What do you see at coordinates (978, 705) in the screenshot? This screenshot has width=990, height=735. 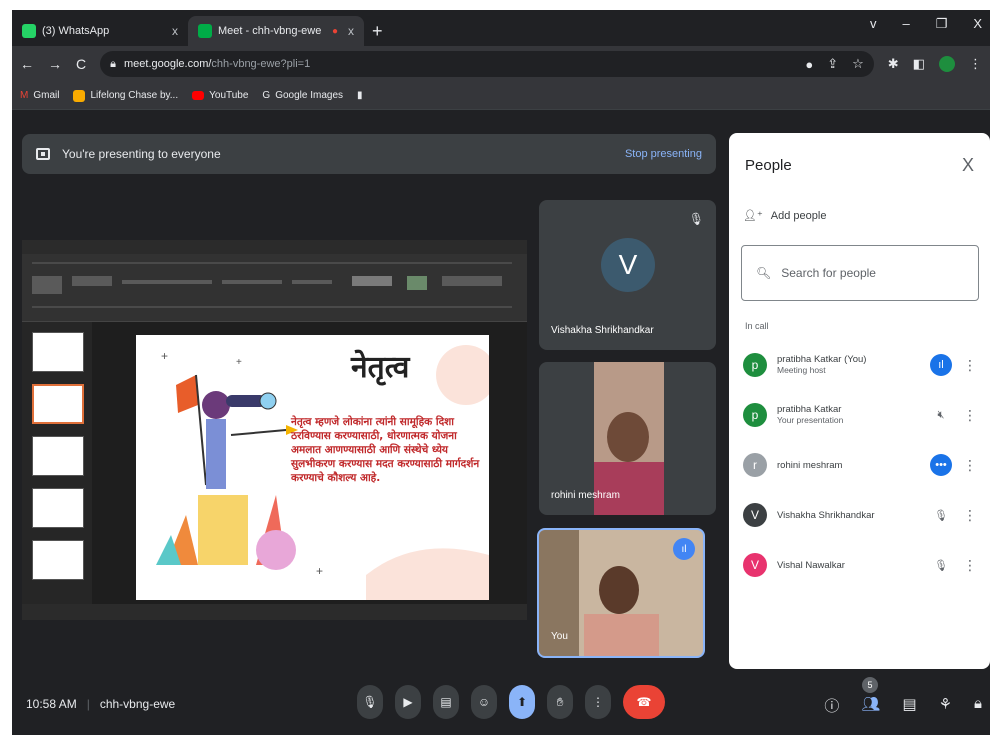 I see `host-controls-icon: 🔒︎` at bounding box center [978, 705].